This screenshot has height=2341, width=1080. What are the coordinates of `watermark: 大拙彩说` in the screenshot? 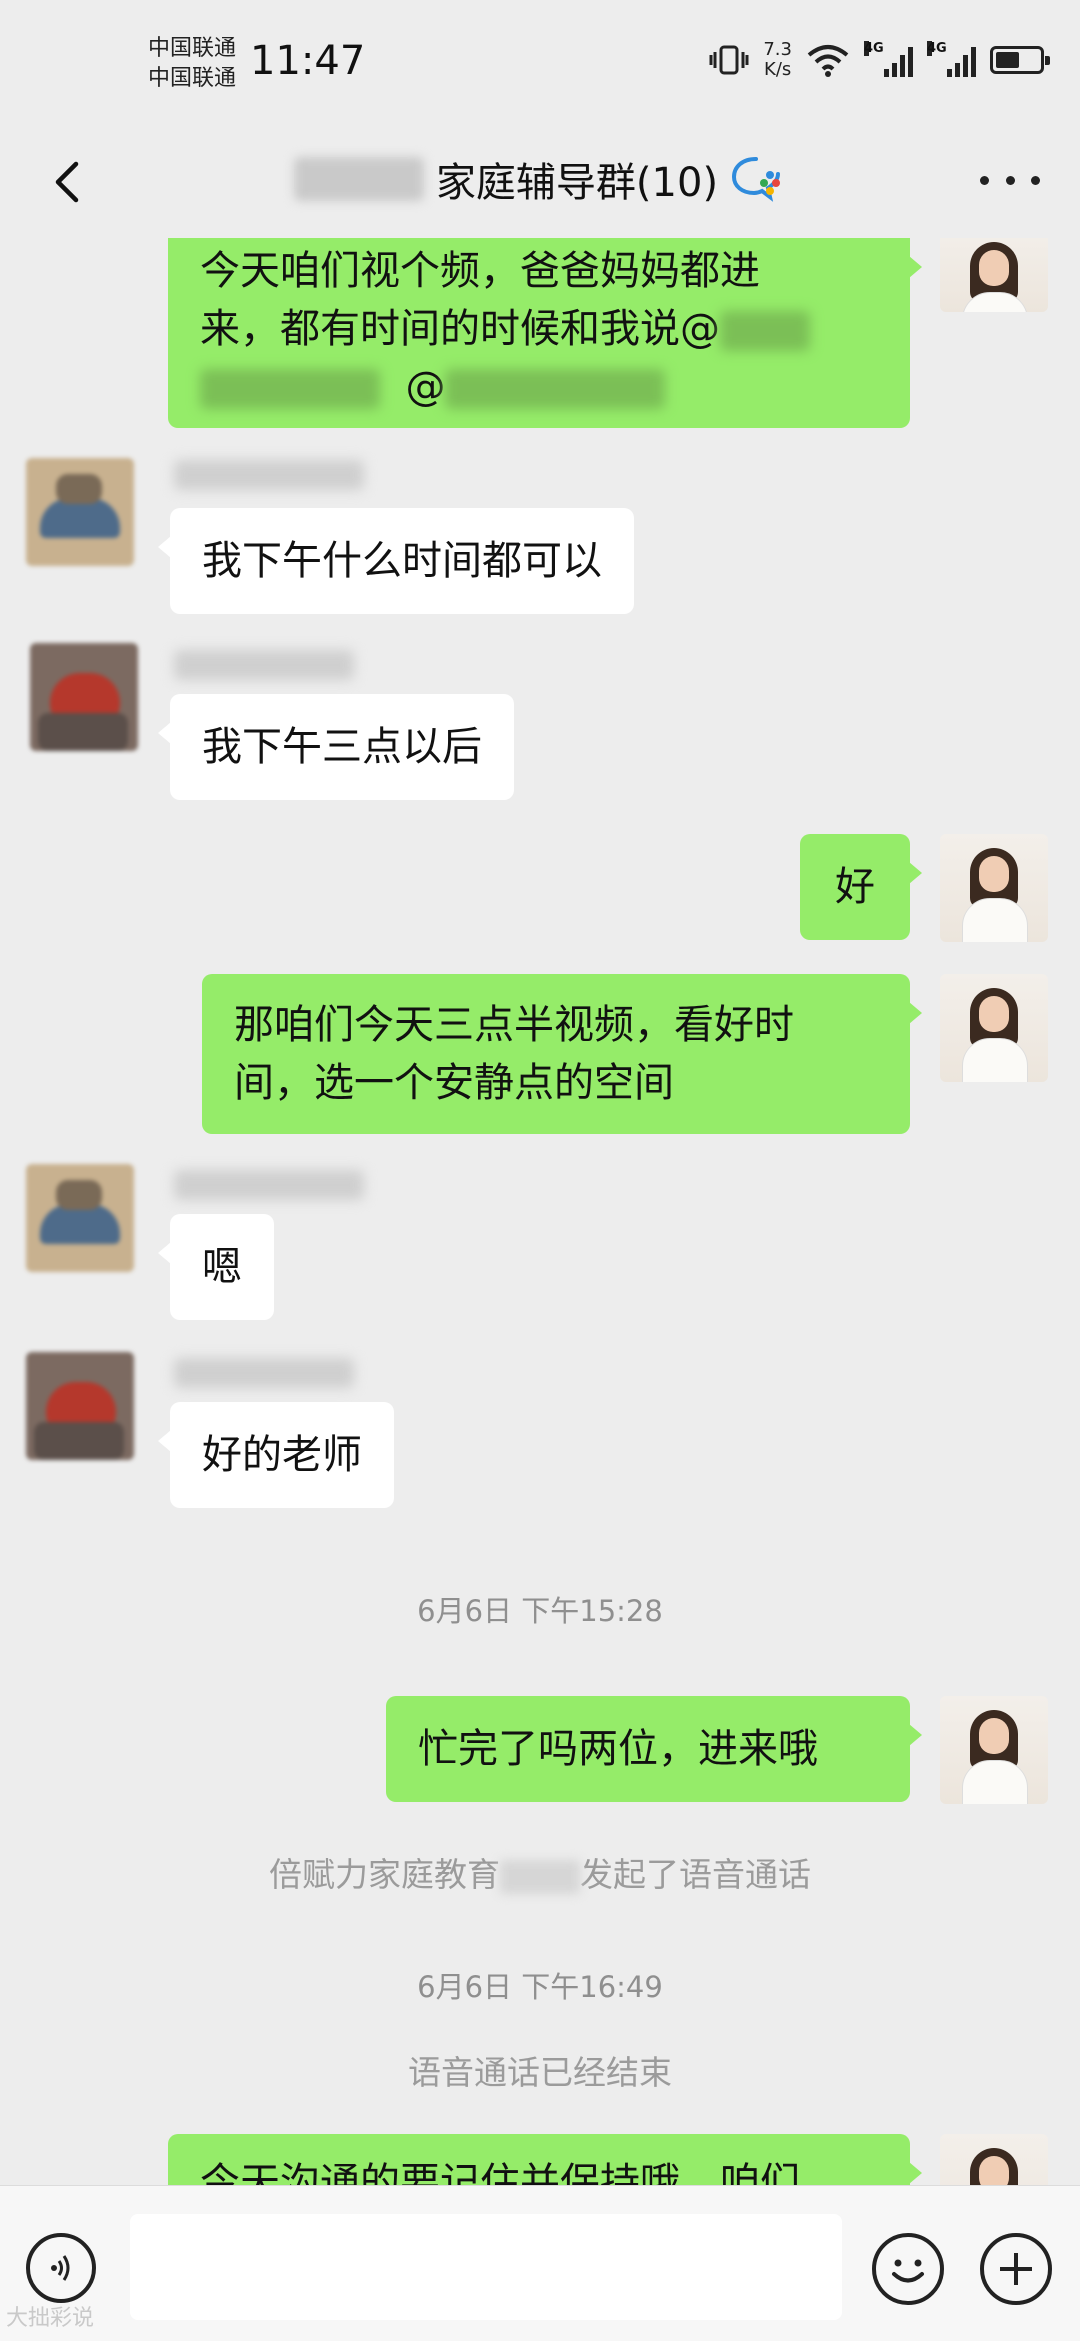 It's located at (50, 2318).